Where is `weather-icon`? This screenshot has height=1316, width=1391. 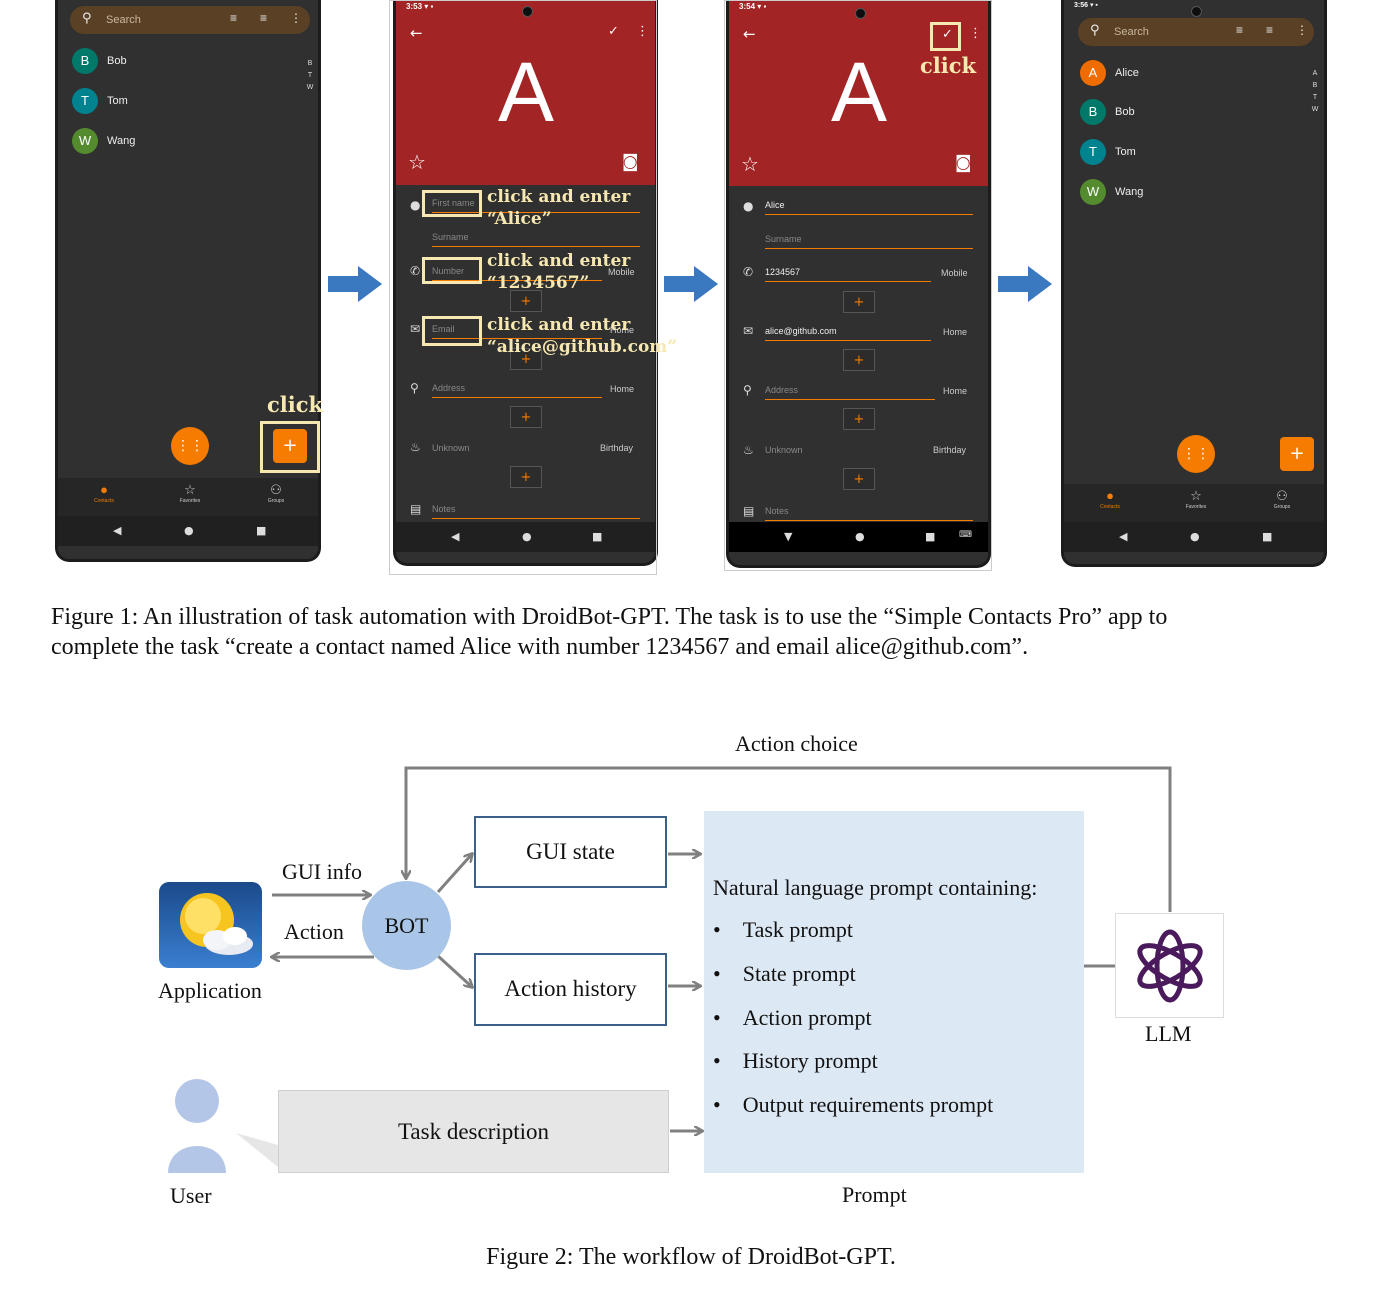 weather-icon is located at coordinates (216, 924).